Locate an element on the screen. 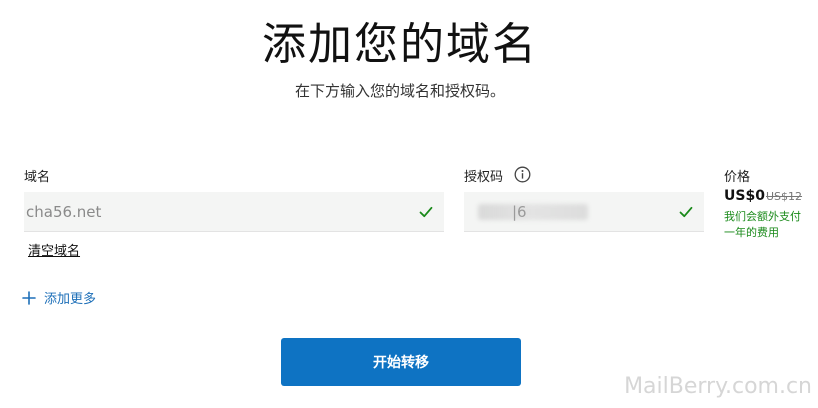 This screenshot has height=408, width=818. auth-code-field is located at coordinates (584, 212).